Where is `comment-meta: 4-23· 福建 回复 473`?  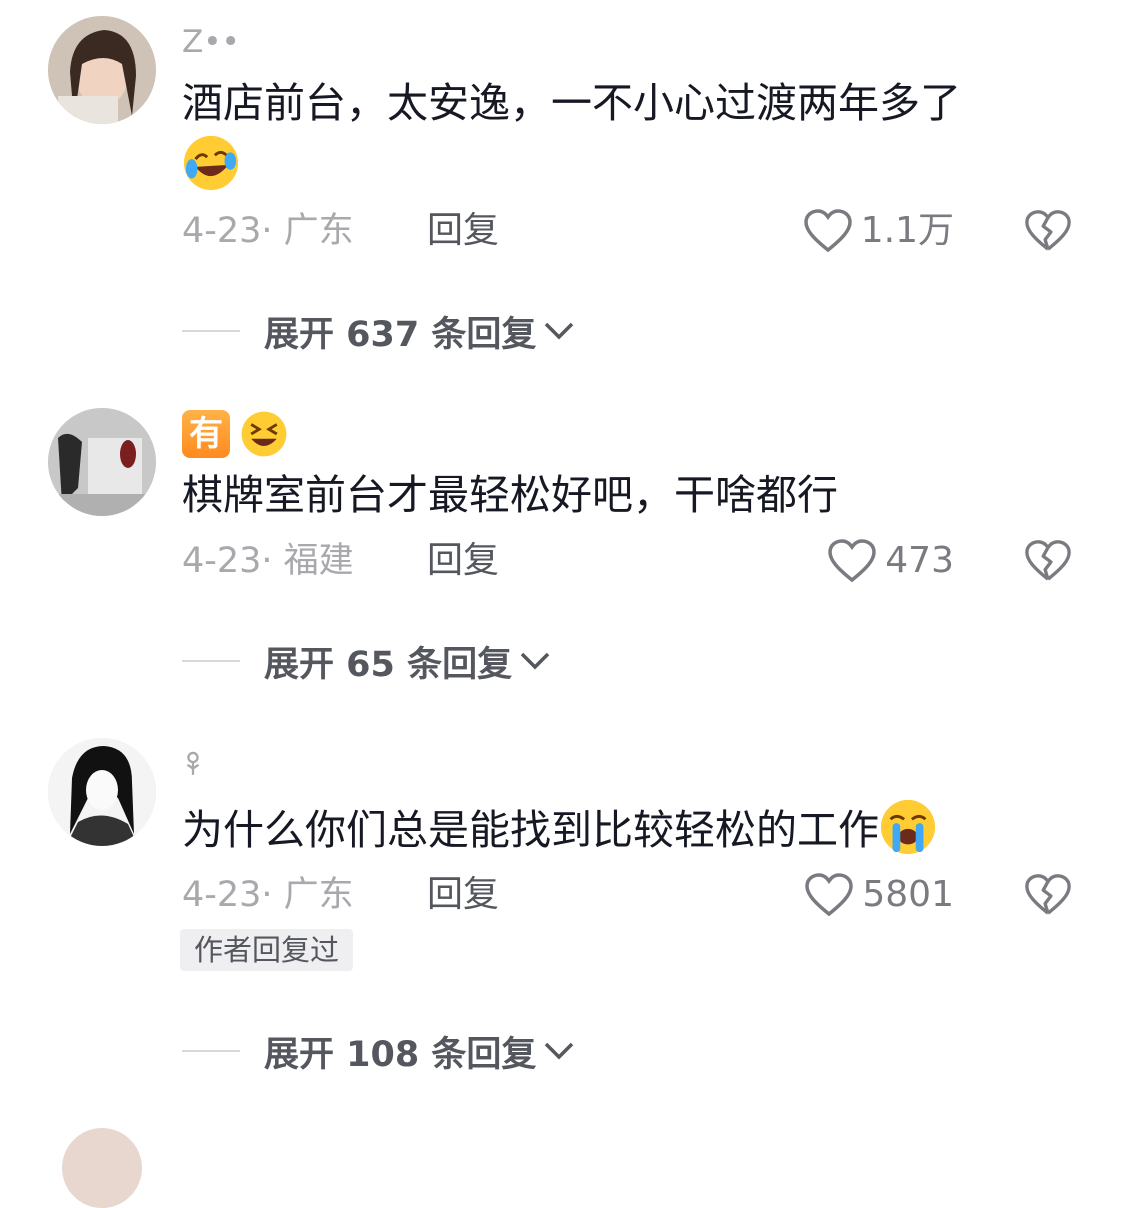
comment-meta: 4-23· 福建 回复 473 is located at coordinates (632, 561).